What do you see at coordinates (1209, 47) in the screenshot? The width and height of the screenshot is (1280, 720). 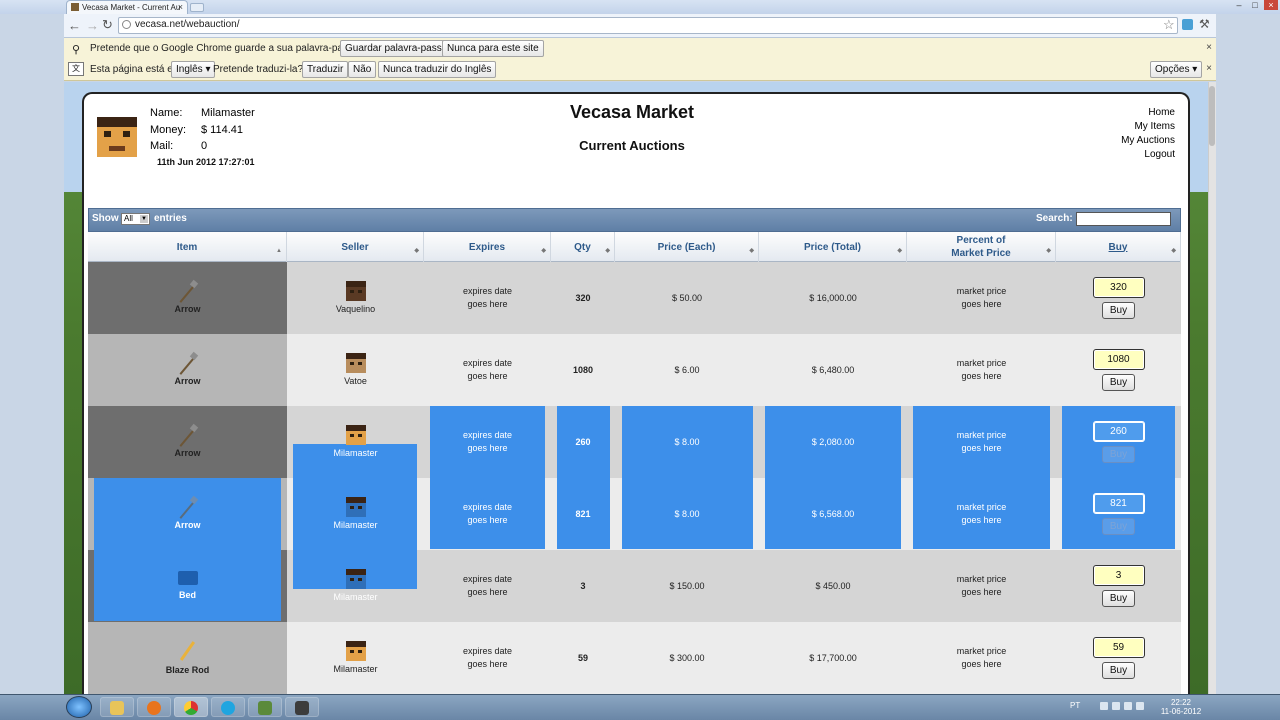 I see `close-infobar-icon: ×` at bounding box center [1209, 47].